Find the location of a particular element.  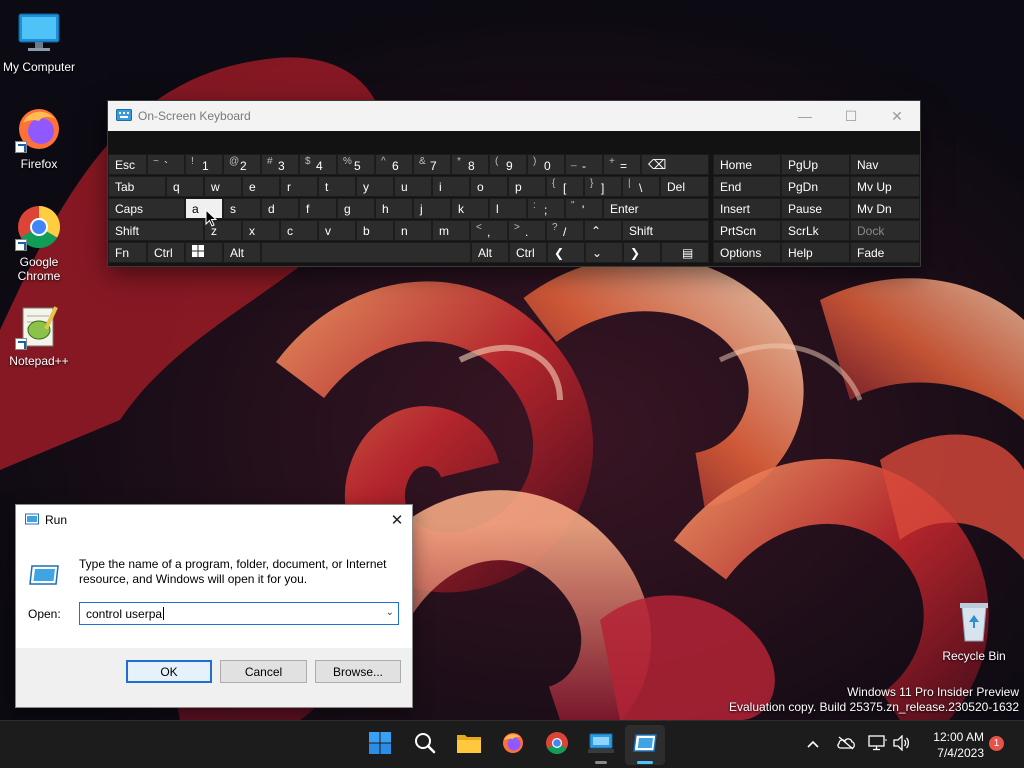

close-icon: ✕ is located at coordinates (397, 520).